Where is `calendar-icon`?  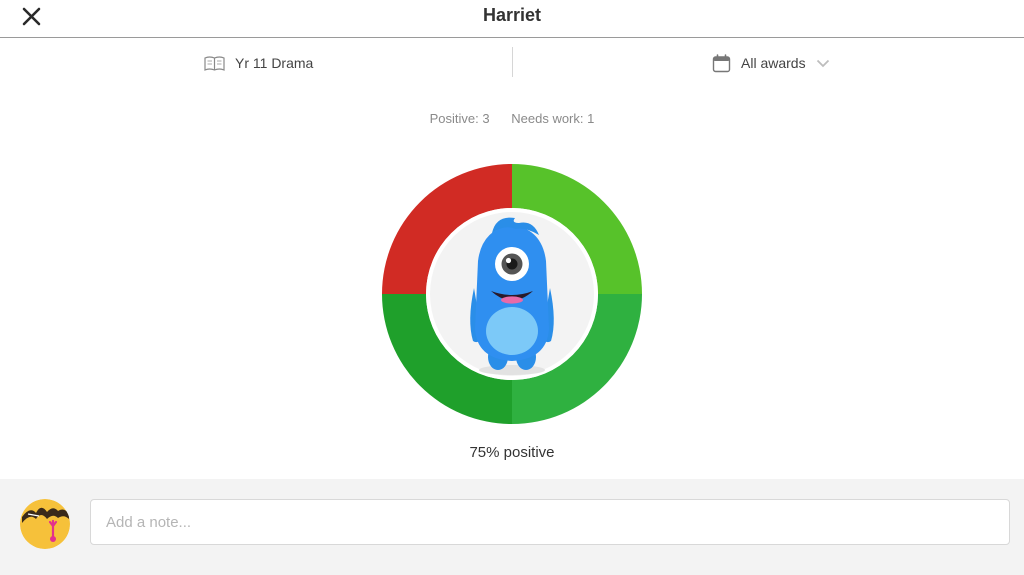
calendar-icon is located at coordinates (721, 62).